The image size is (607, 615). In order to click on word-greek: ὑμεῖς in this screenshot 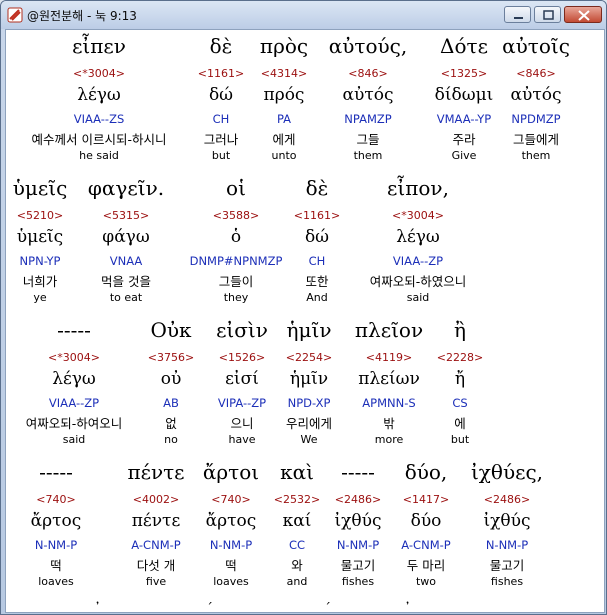, I will do `click(40, 188)`.